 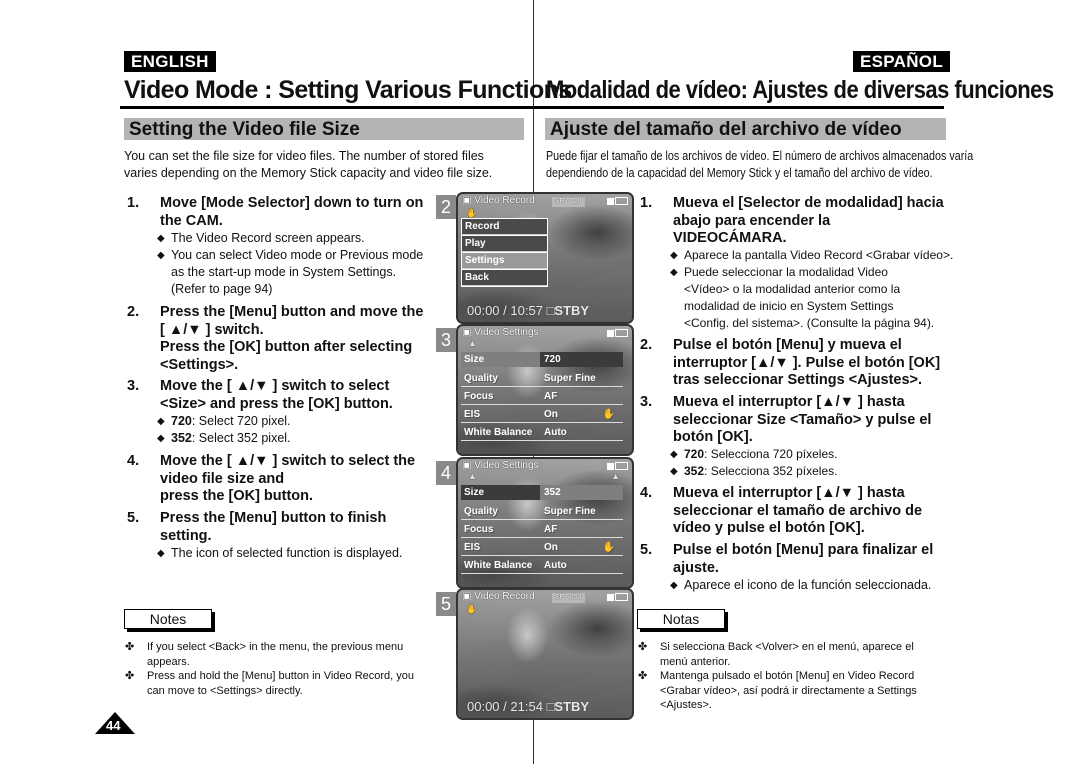 I want to click on step-line: the CAM., so click(x=191, y=220).